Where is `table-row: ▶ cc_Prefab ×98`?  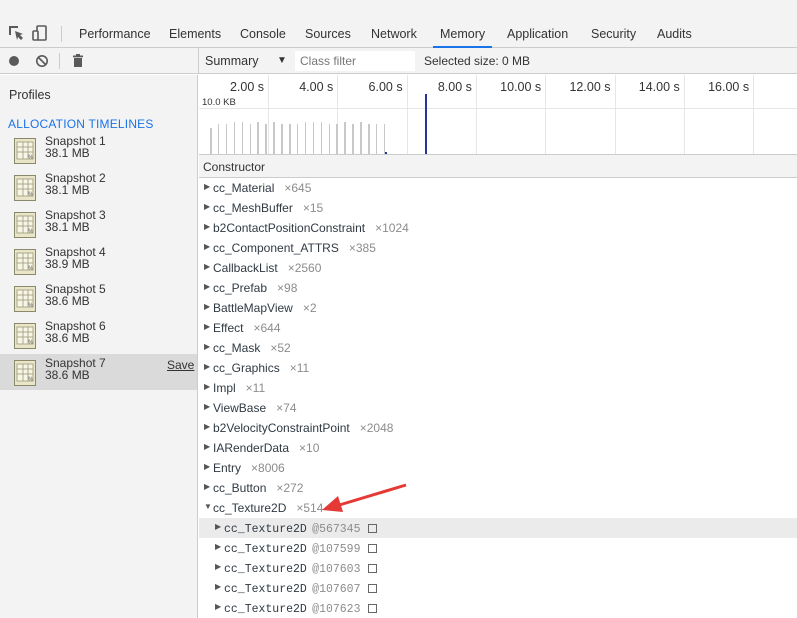
table-row: ▶ cc_Prefab ×98 is located at coordinates (498, 288).